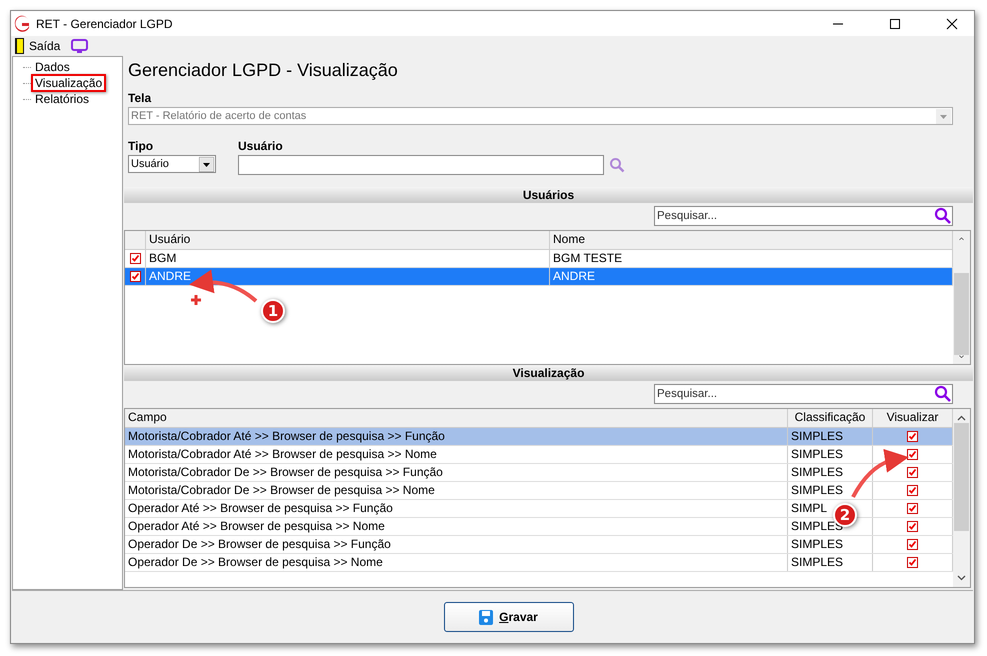  What do you see at coordinates (456, 544) in the screenshot?
I see `table-cell: Operador De >> Browser de pesquisa >> Função` at bounding box center [456, 544].